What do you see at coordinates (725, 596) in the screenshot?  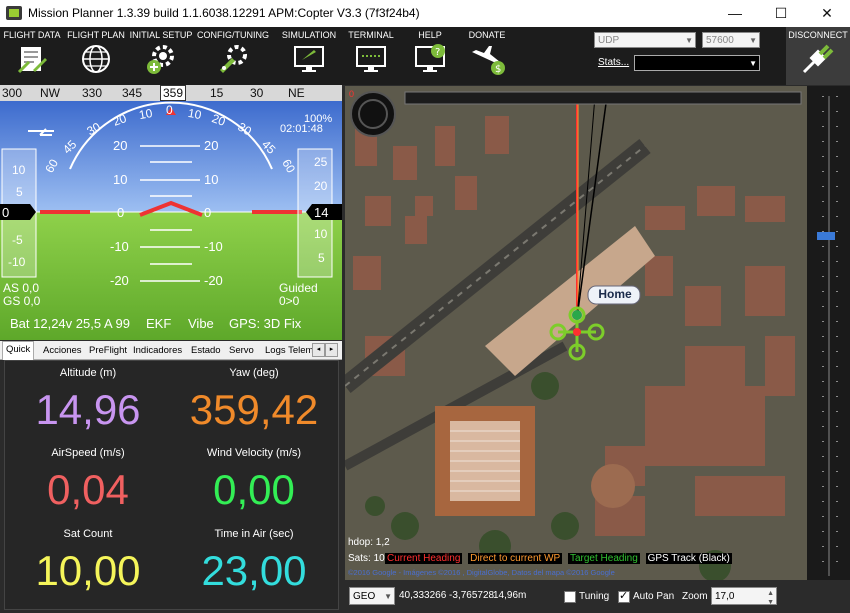 I see `zoom-value: 17,0` at bounding box center [725, 596].